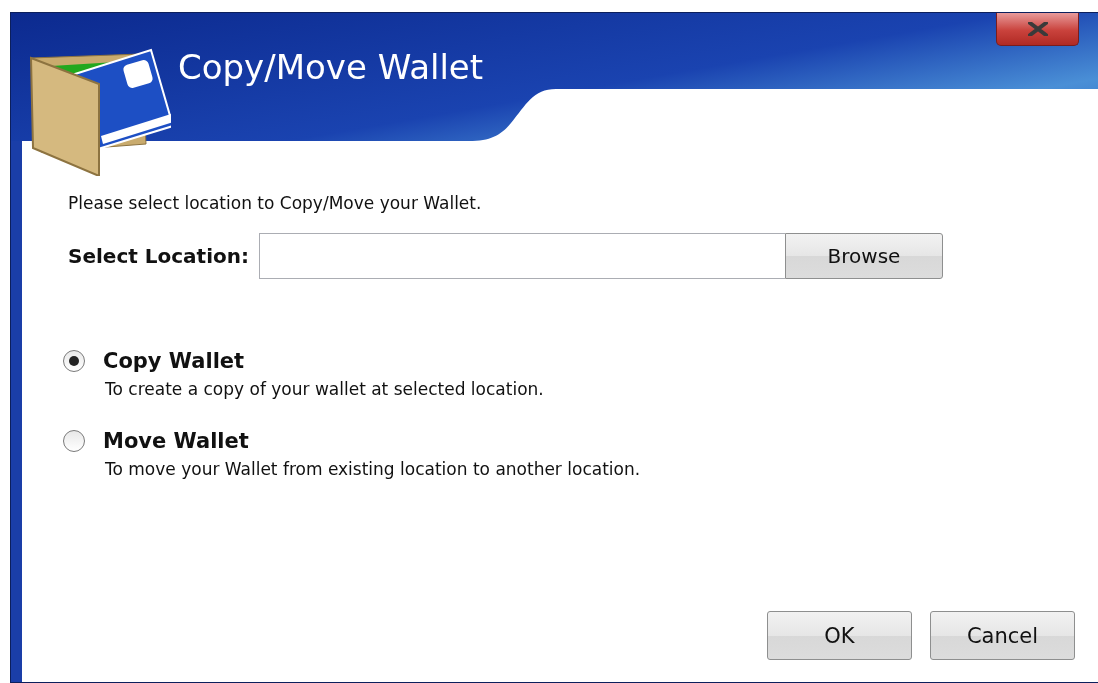  What do you see at coordinates (864, 256) in the screenshot?
I see `browse-button: Browse` at bounding box center [864, 256].